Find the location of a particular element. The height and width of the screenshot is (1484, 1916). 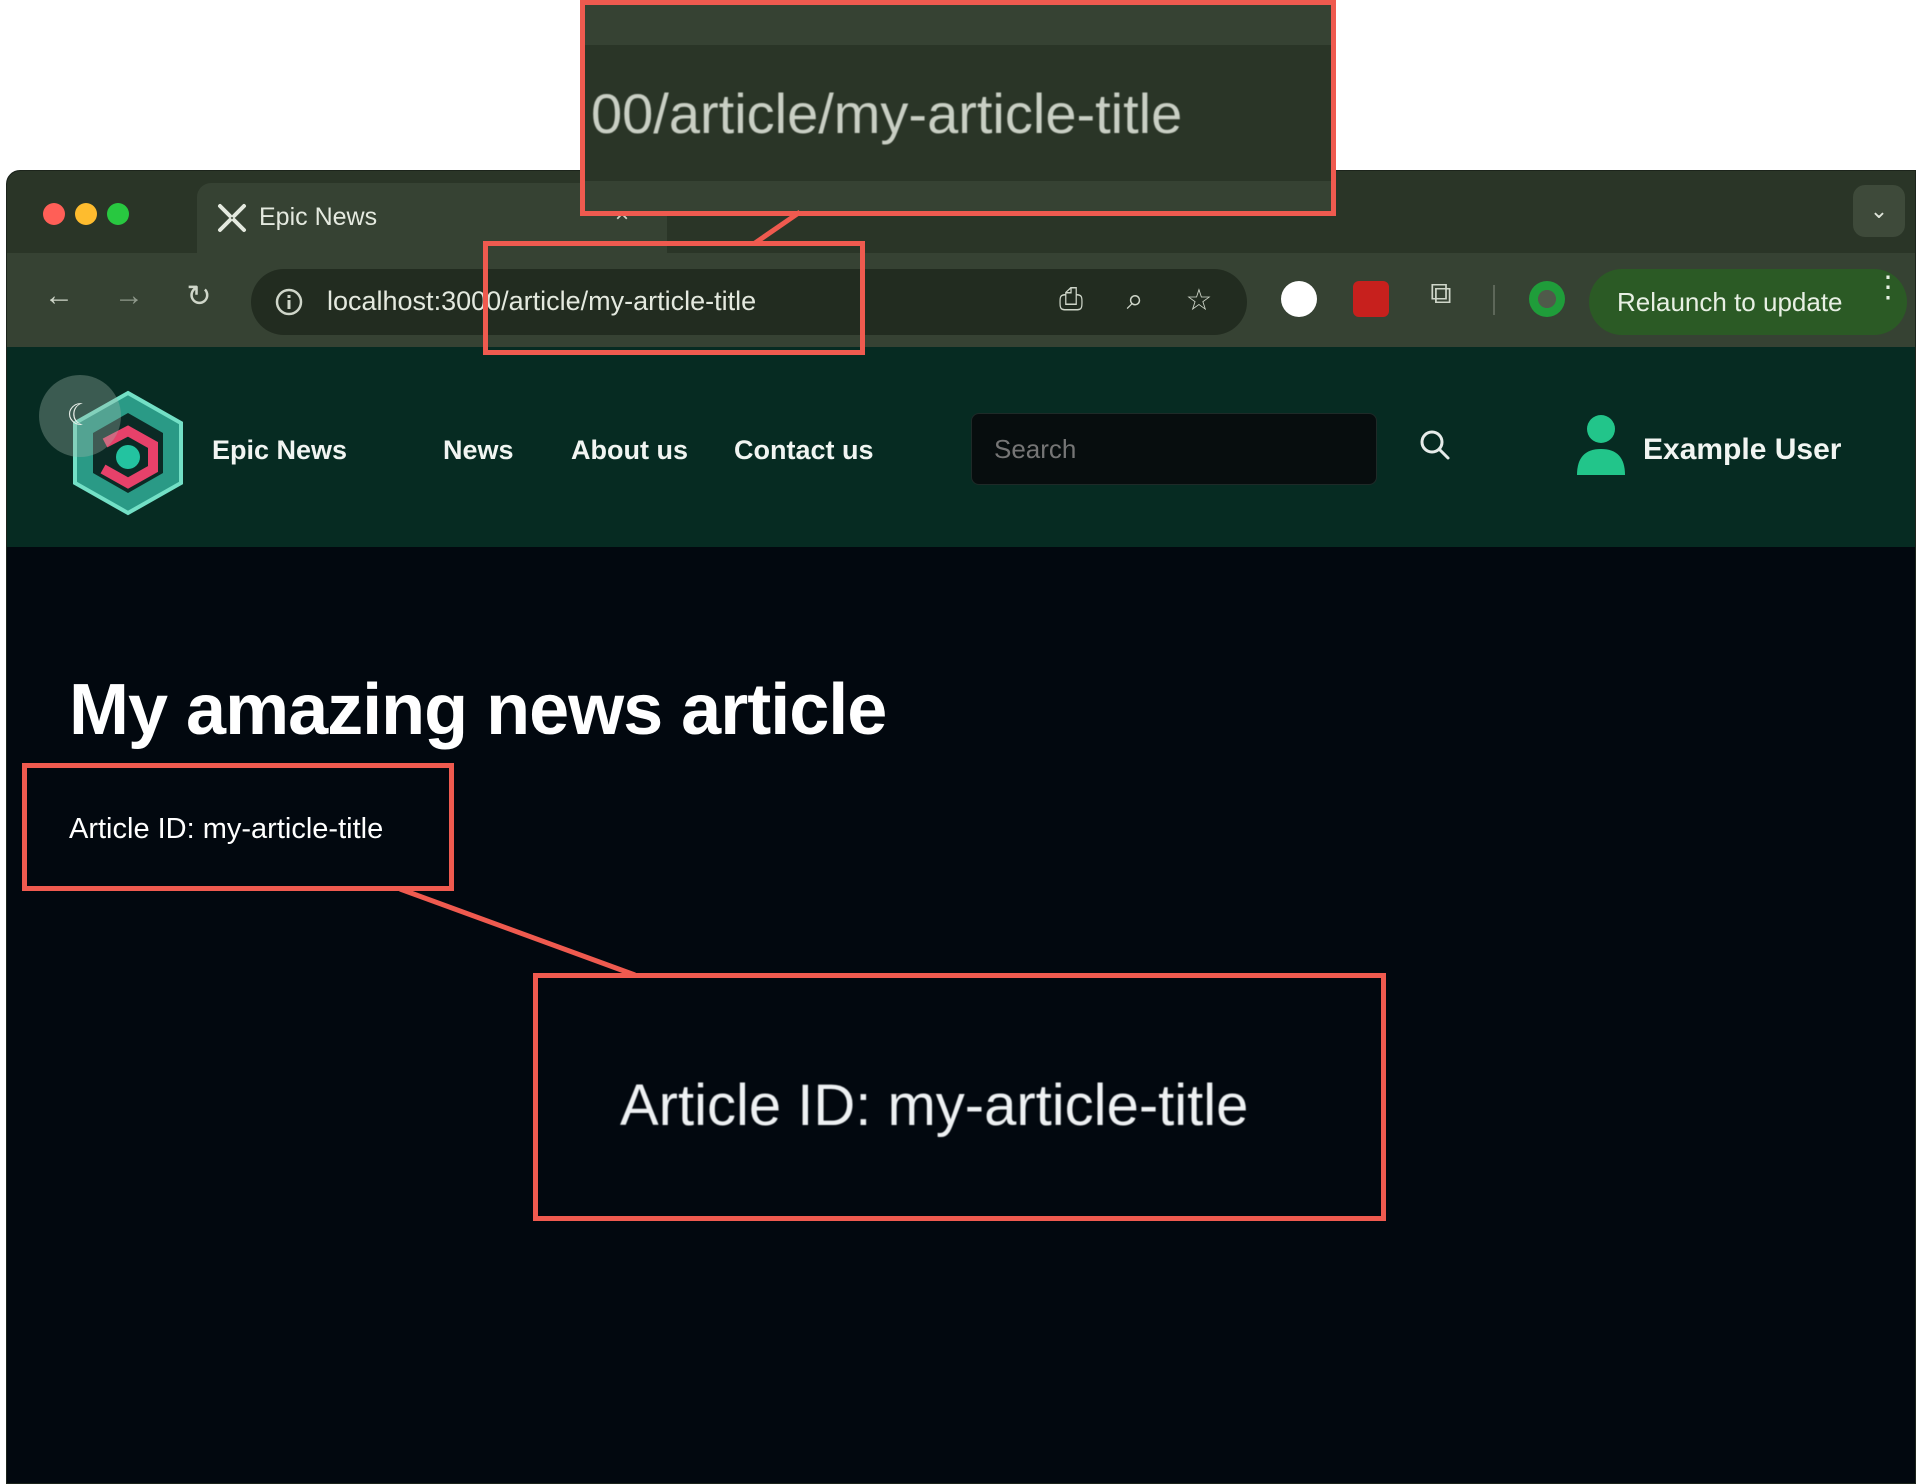

article-id-callout-connector is located at coordinates (517, 932).